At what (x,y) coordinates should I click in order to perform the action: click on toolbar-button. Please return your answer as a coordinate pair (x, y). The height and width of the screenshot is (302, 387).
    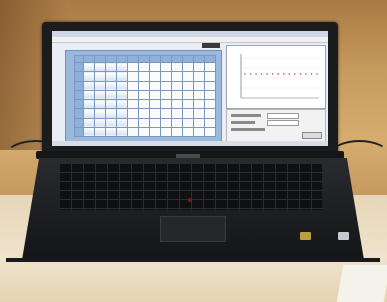
    Looking at the image, I should click on (211, 45).